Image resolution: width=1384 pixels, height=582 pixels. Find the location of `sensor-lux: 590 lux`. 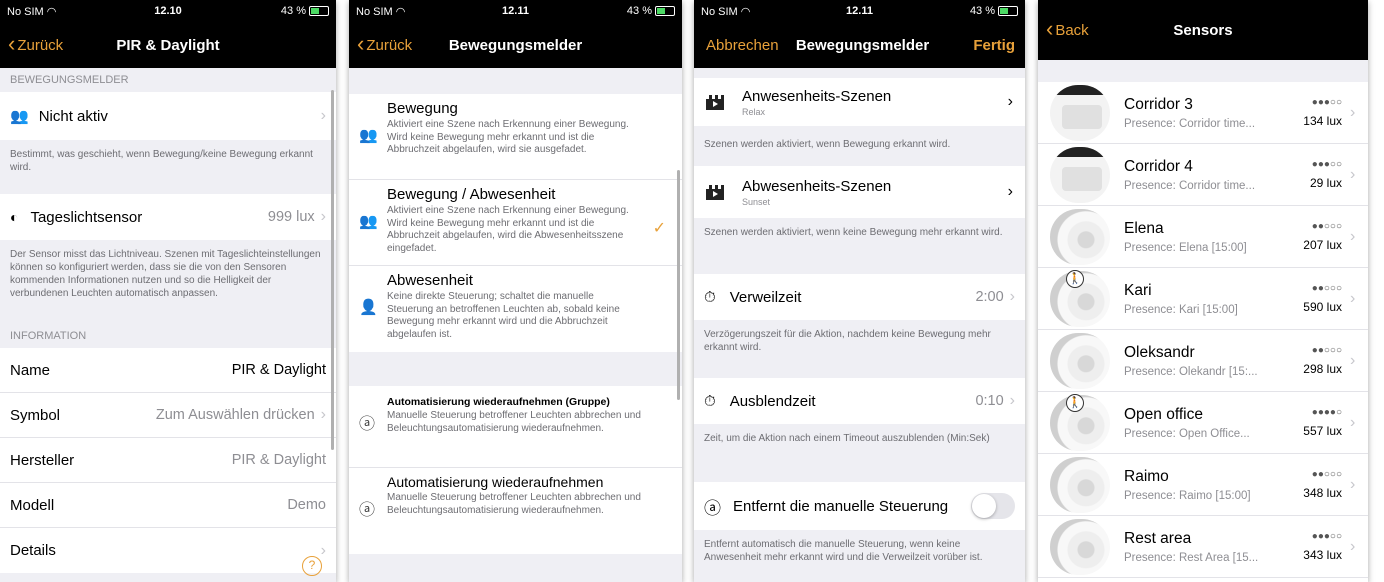

sensor-lux: 590 lux is located at coordinates (1322, 307).